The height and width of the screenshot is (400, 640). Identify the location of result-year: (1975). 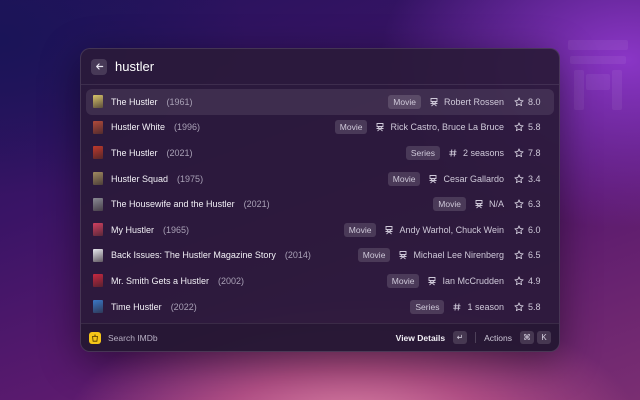
(190, 178).